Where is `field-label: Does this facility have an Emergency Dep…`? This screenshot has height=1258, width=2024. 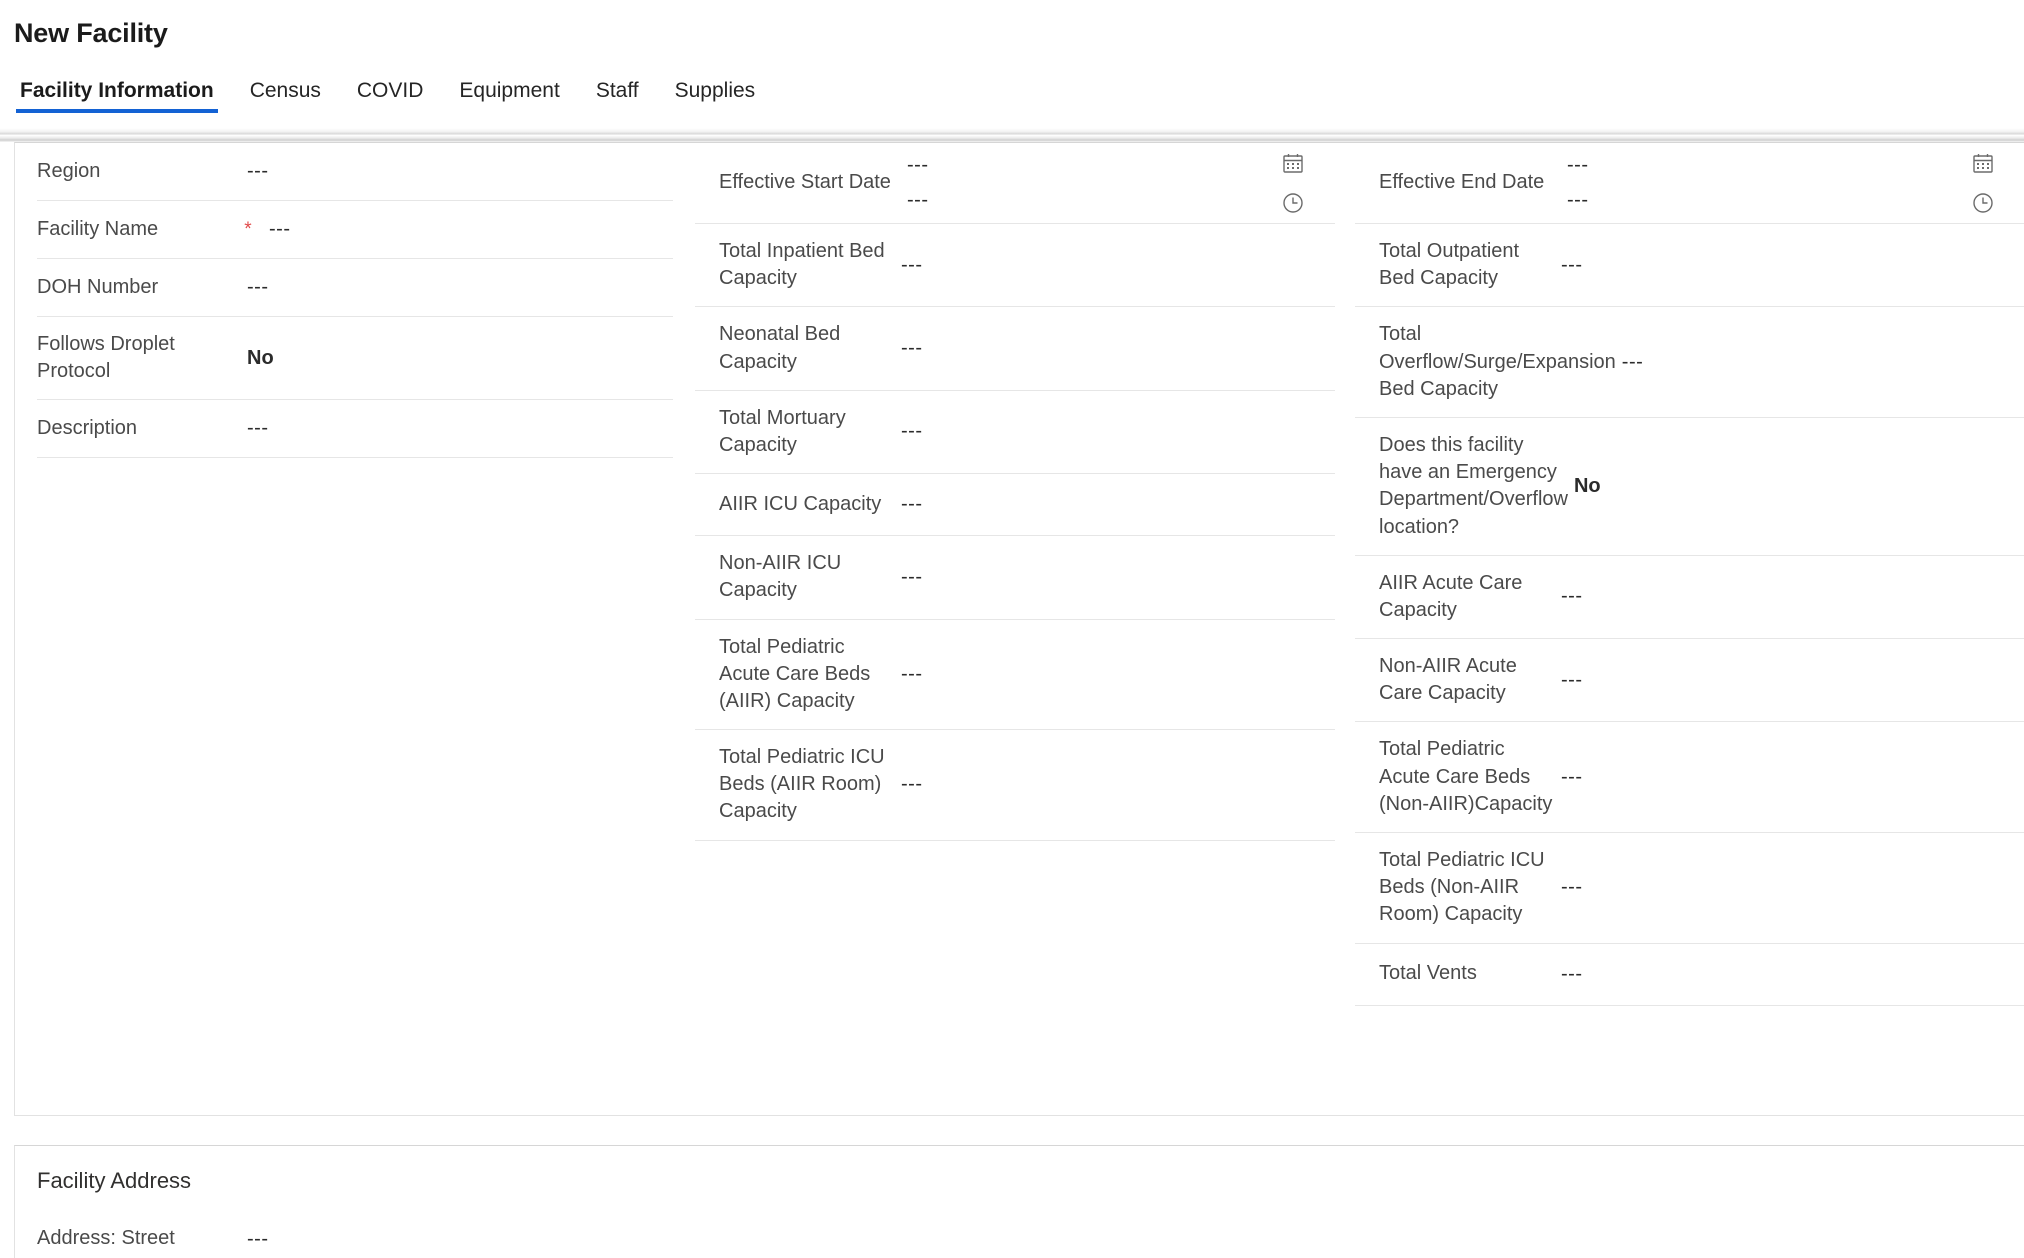
field-label: Does this facility have an Emergency Dep… is located at coordinates (1473, 485).